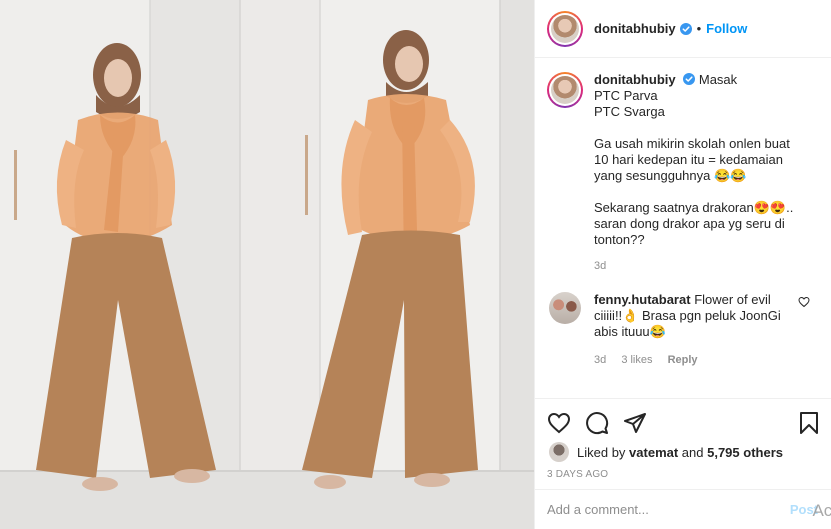 The width and height of the screenshot is (831, 529). What do you see at coordinates (688, 159) in the screenshot?
I see `caption-line: 10 hari kedepan itu = kedamaian` at bounding box center [688, 159].